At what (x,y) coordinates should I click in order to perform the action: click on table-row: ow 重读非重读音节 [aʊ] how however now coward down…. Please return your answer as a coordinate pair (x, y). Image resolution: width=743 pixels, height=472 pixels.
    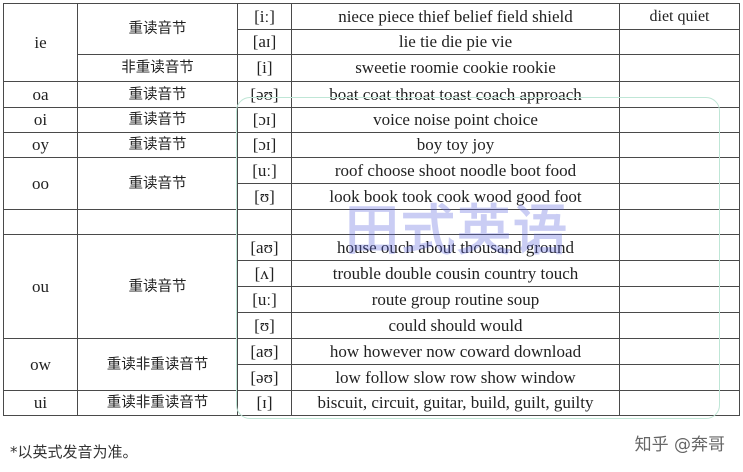
    Looking at the image, I should click on (371, 364).